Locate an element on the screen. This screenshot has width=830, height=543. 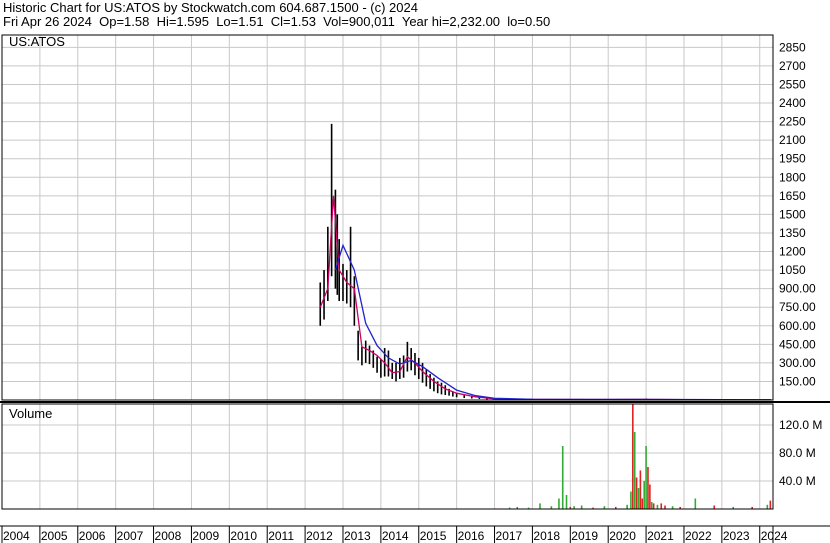
year-tick-label: 2020 is located at coordinates (622, 536).